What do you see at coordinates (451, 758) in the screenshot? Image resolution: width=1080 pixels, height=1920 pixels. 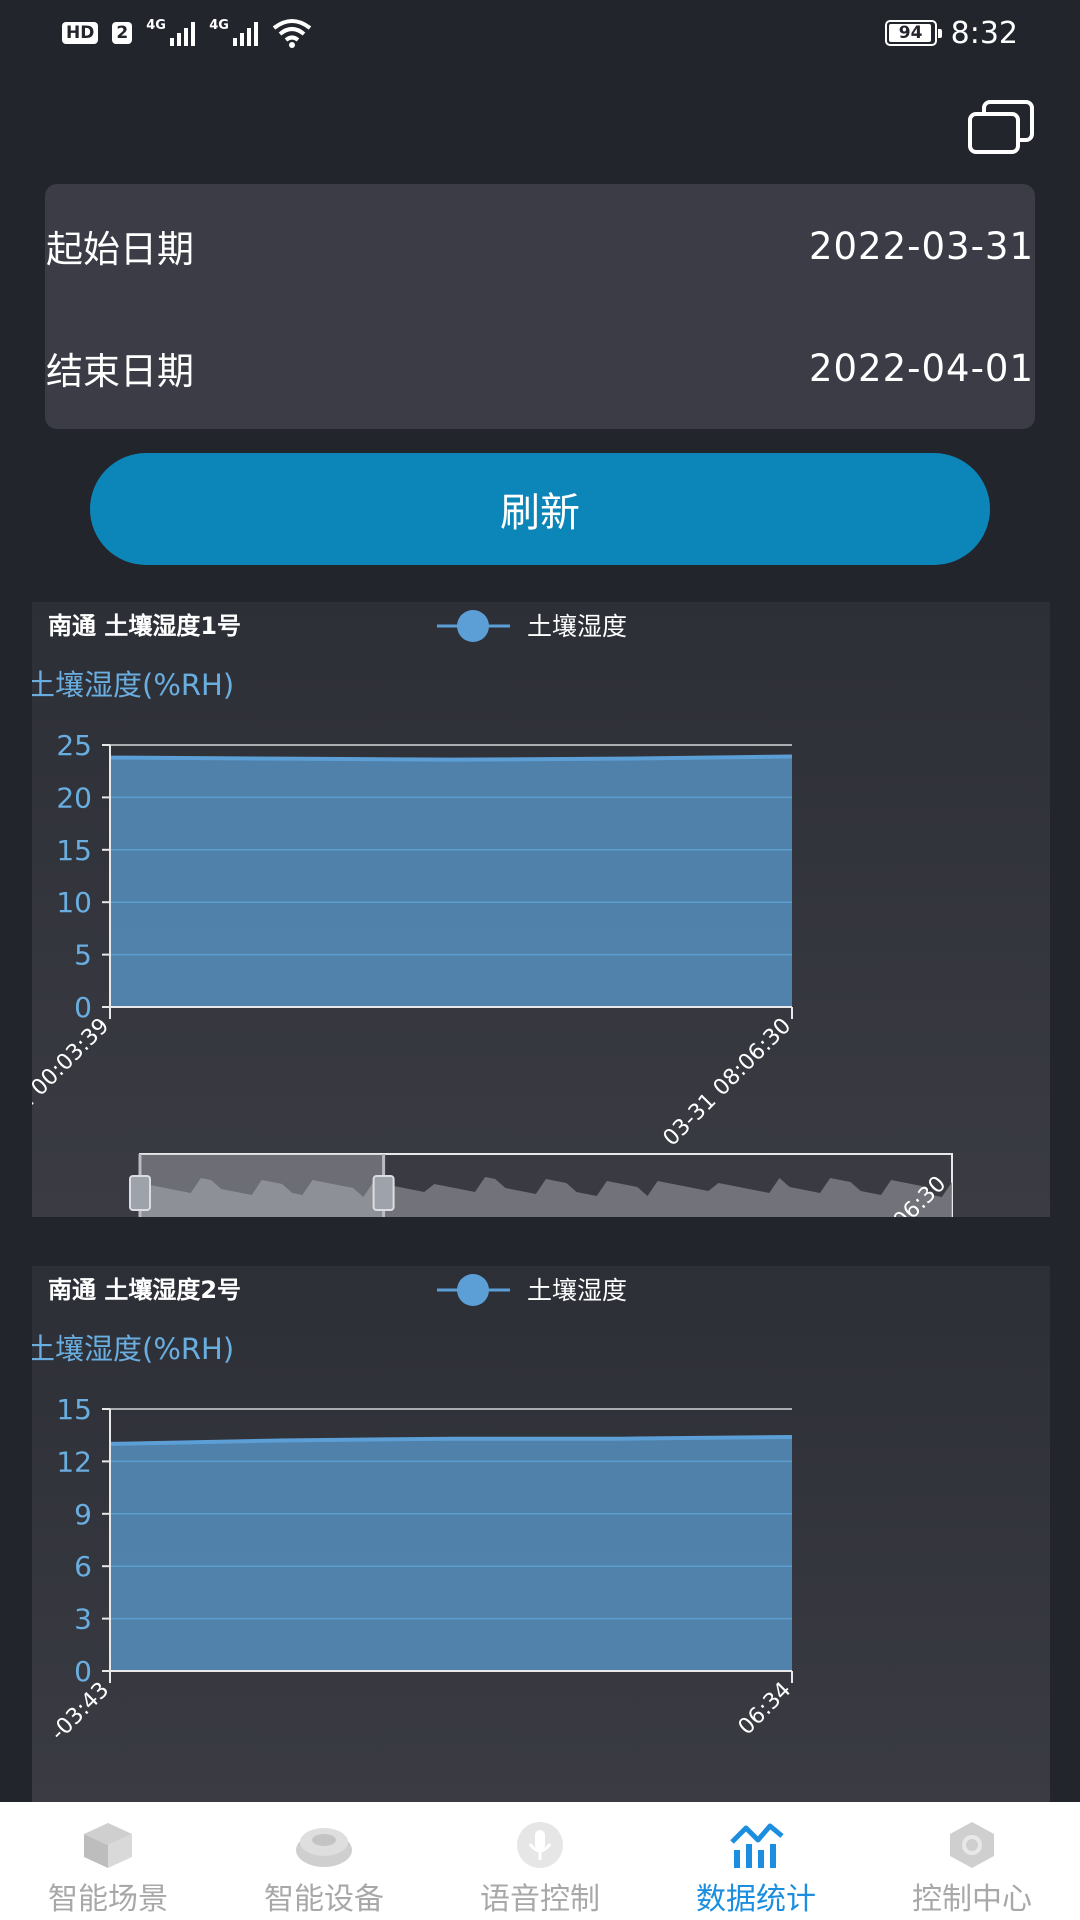 I see `series-line` at bounding box center [451, 758].